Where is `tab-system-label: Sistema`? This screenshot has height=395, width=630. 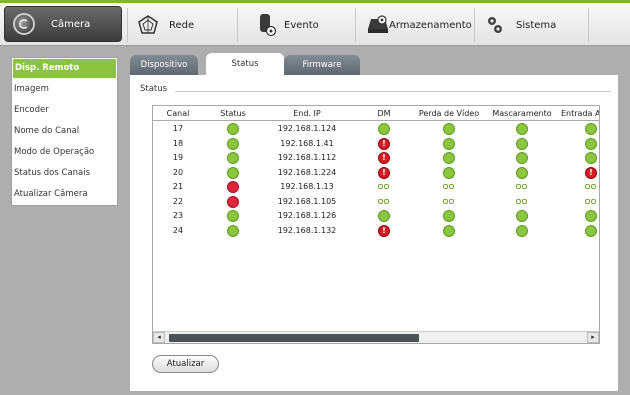 tab-system-label: Sistema is located at coordinates (536, 25).